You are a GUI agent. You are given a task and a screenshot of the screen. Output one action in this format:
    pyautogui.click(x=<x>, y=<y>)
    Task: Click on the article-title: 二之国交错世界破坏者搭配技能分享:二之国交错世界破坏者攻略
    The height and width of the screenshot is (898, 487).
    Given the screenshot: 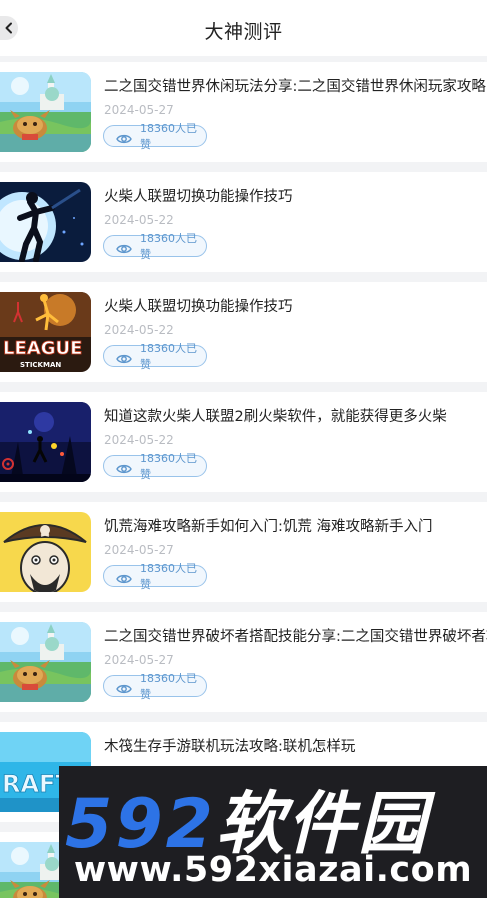 What is the action you would take?
    pyautogui.click(x=295, y=635)
    